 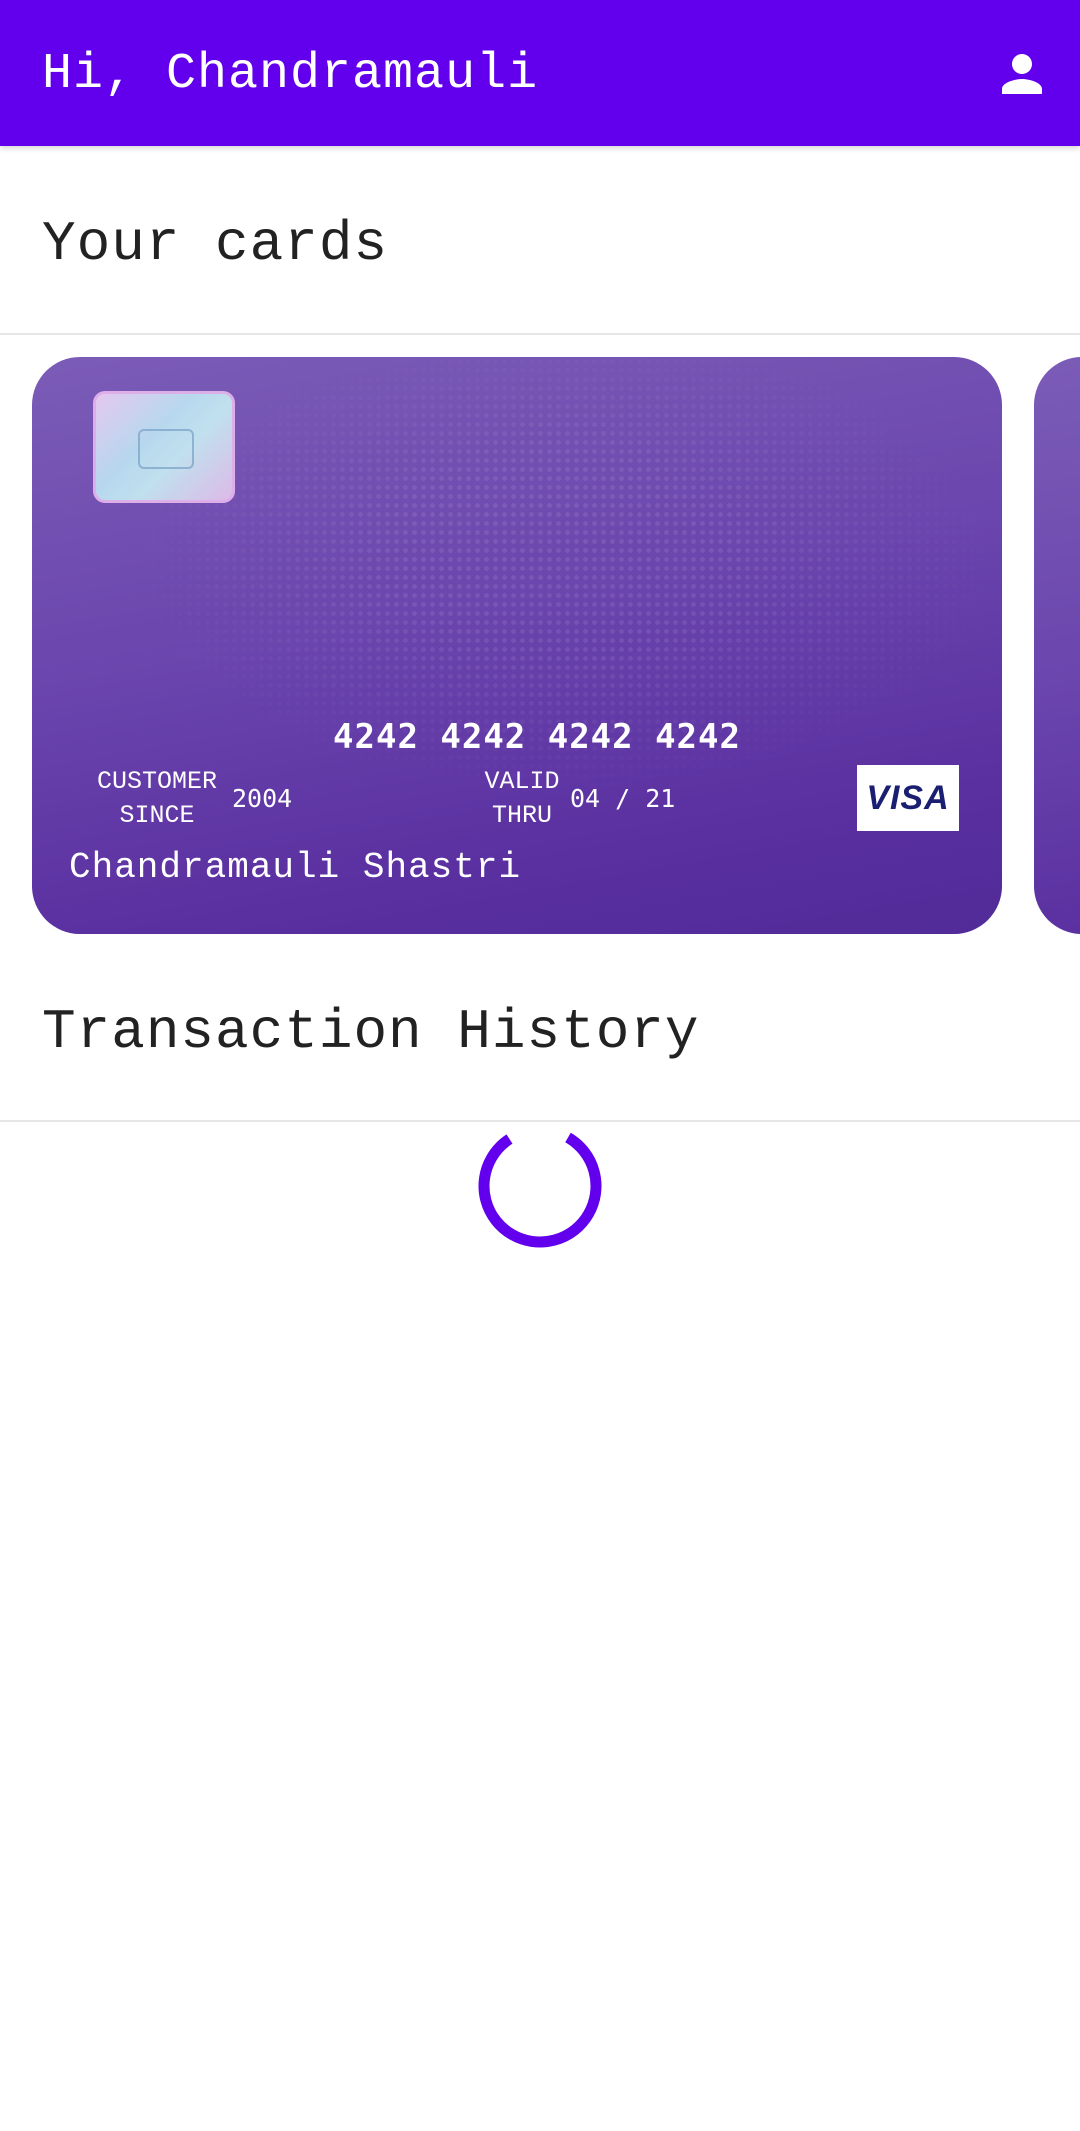 What do you see at coordinates (537, 737) in the screenshot?
I see `card-number: 4242 4242 4242 4242` at bounding box center [537, 737].